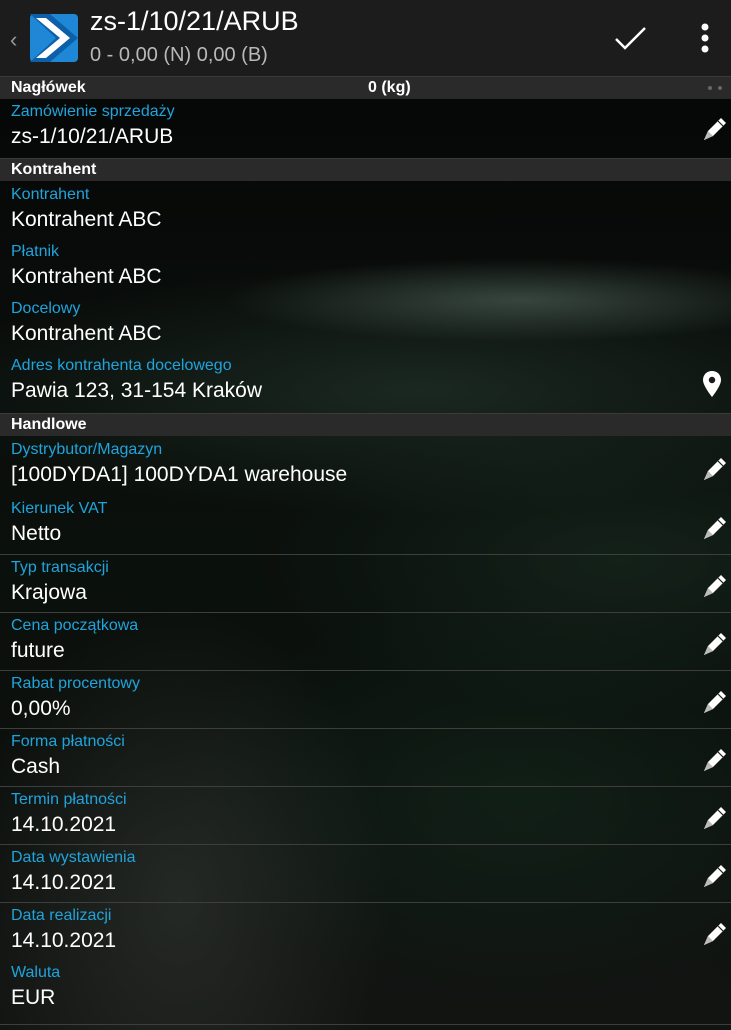  Describe the element at coordinates (194, 21) in the screenshot. I see `page-title: zs-1/10/21/ARUB` at that location.